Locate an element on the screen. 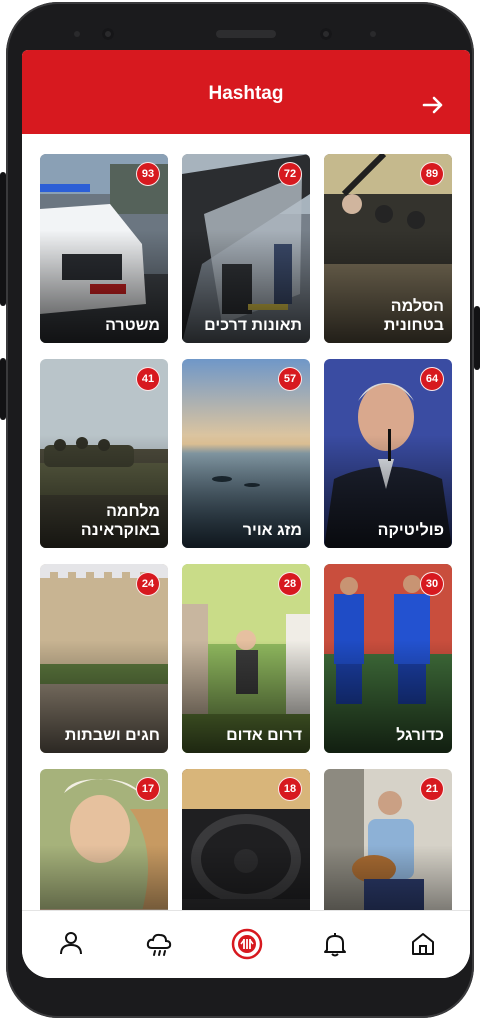 Image resolution: width=480 pixels, height=1022 pixels. count-badge: 21 is located at coordinates (432, 789).